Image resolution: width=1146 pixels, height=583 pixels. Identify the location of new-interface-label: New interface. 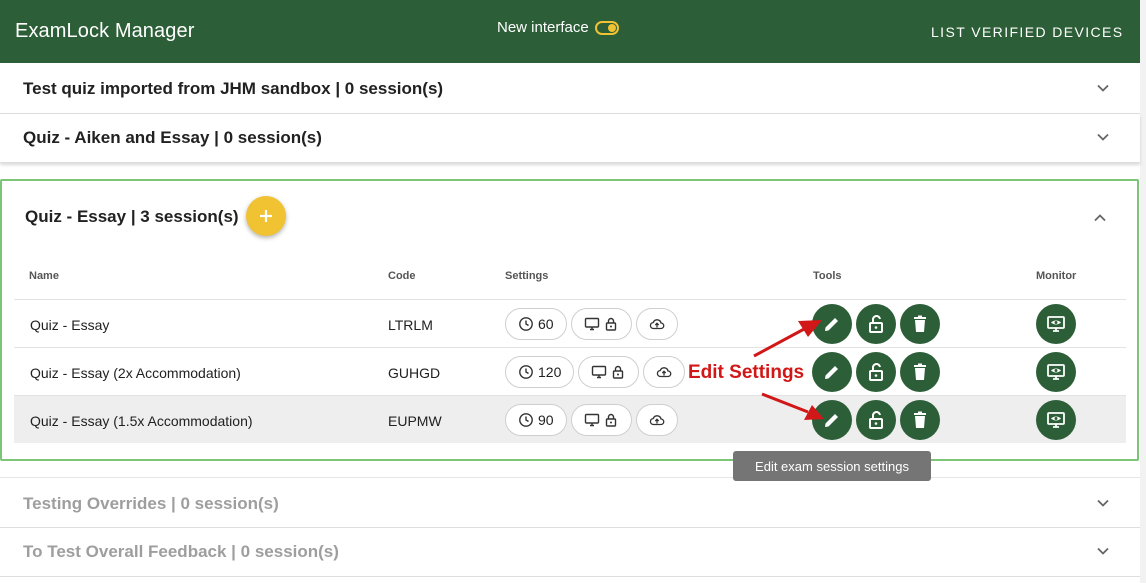
(543, 27).